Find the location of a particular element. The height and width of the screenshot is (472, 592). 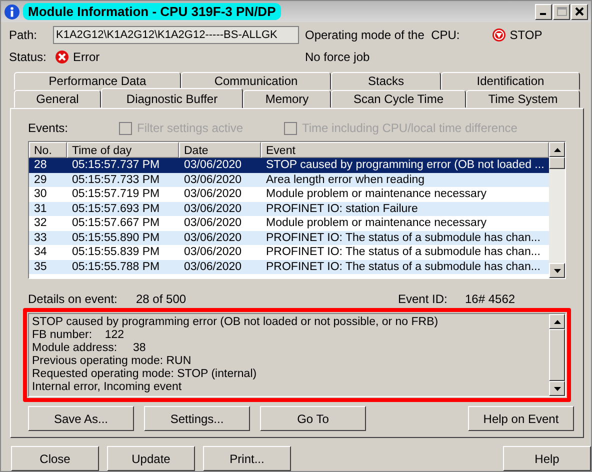

column-header: Event is located at coordinates (405, 150).